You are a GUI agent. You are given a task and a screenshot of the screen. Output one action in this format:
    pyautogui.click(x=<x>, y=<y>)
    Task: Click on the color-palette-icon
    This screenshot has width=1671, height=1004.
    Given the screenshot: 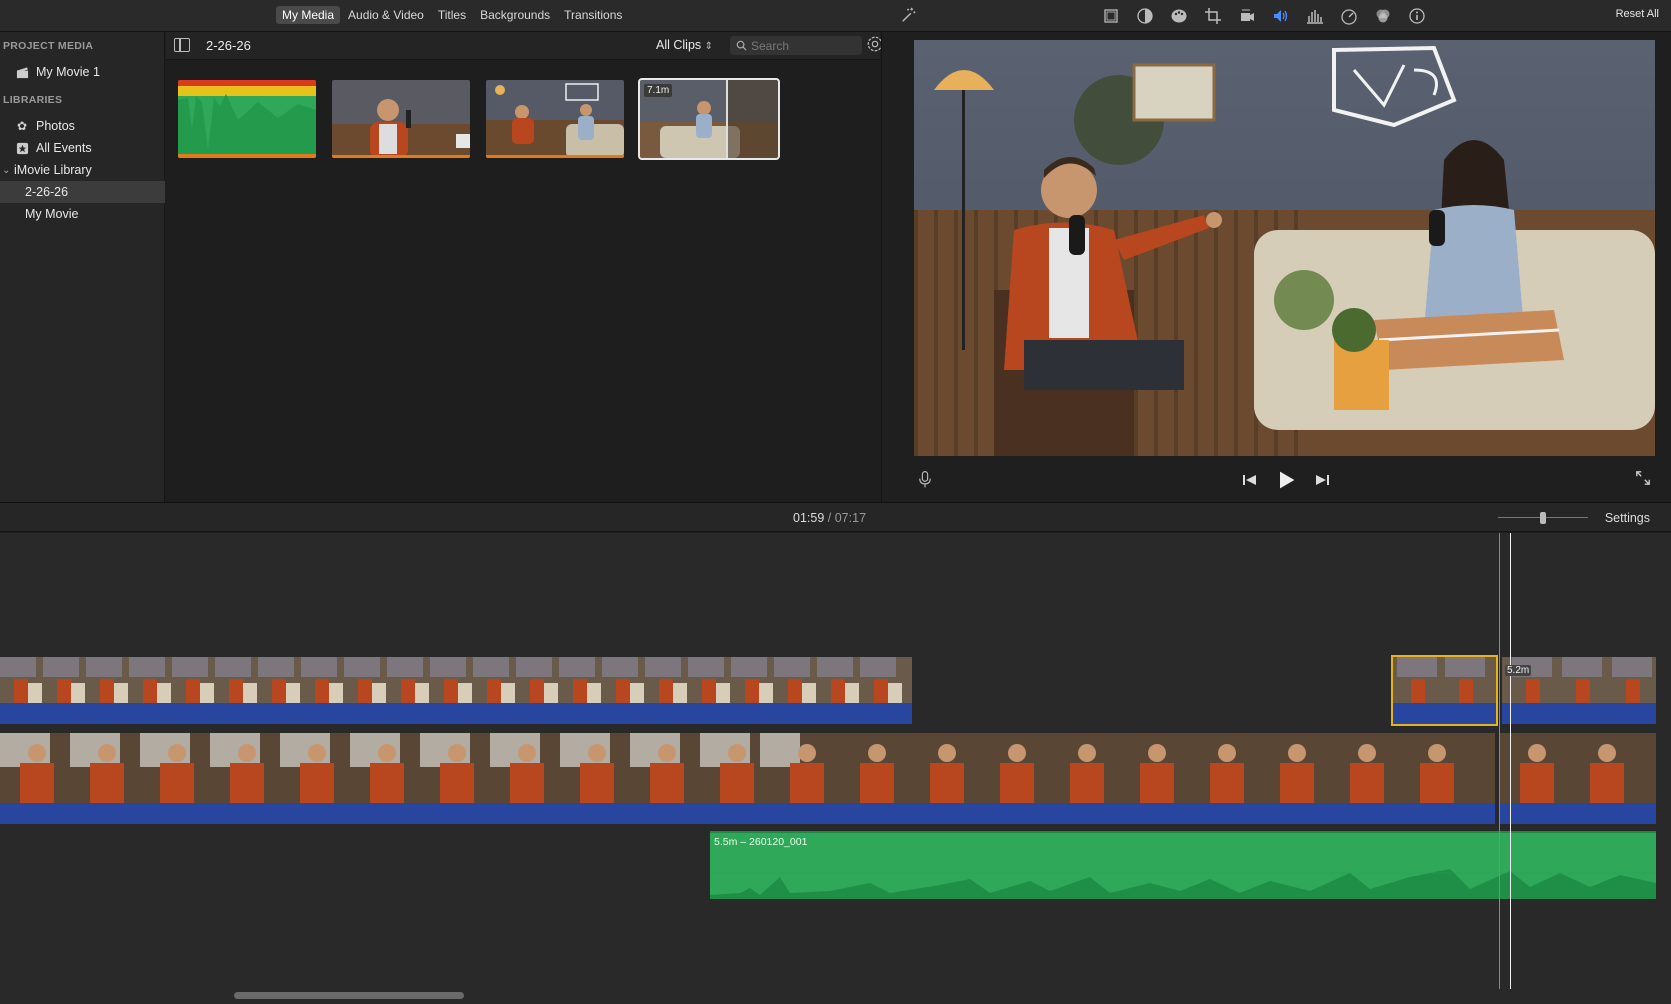 What is the action you would take?
    pyautogui.click(x=1179, y=16)
    